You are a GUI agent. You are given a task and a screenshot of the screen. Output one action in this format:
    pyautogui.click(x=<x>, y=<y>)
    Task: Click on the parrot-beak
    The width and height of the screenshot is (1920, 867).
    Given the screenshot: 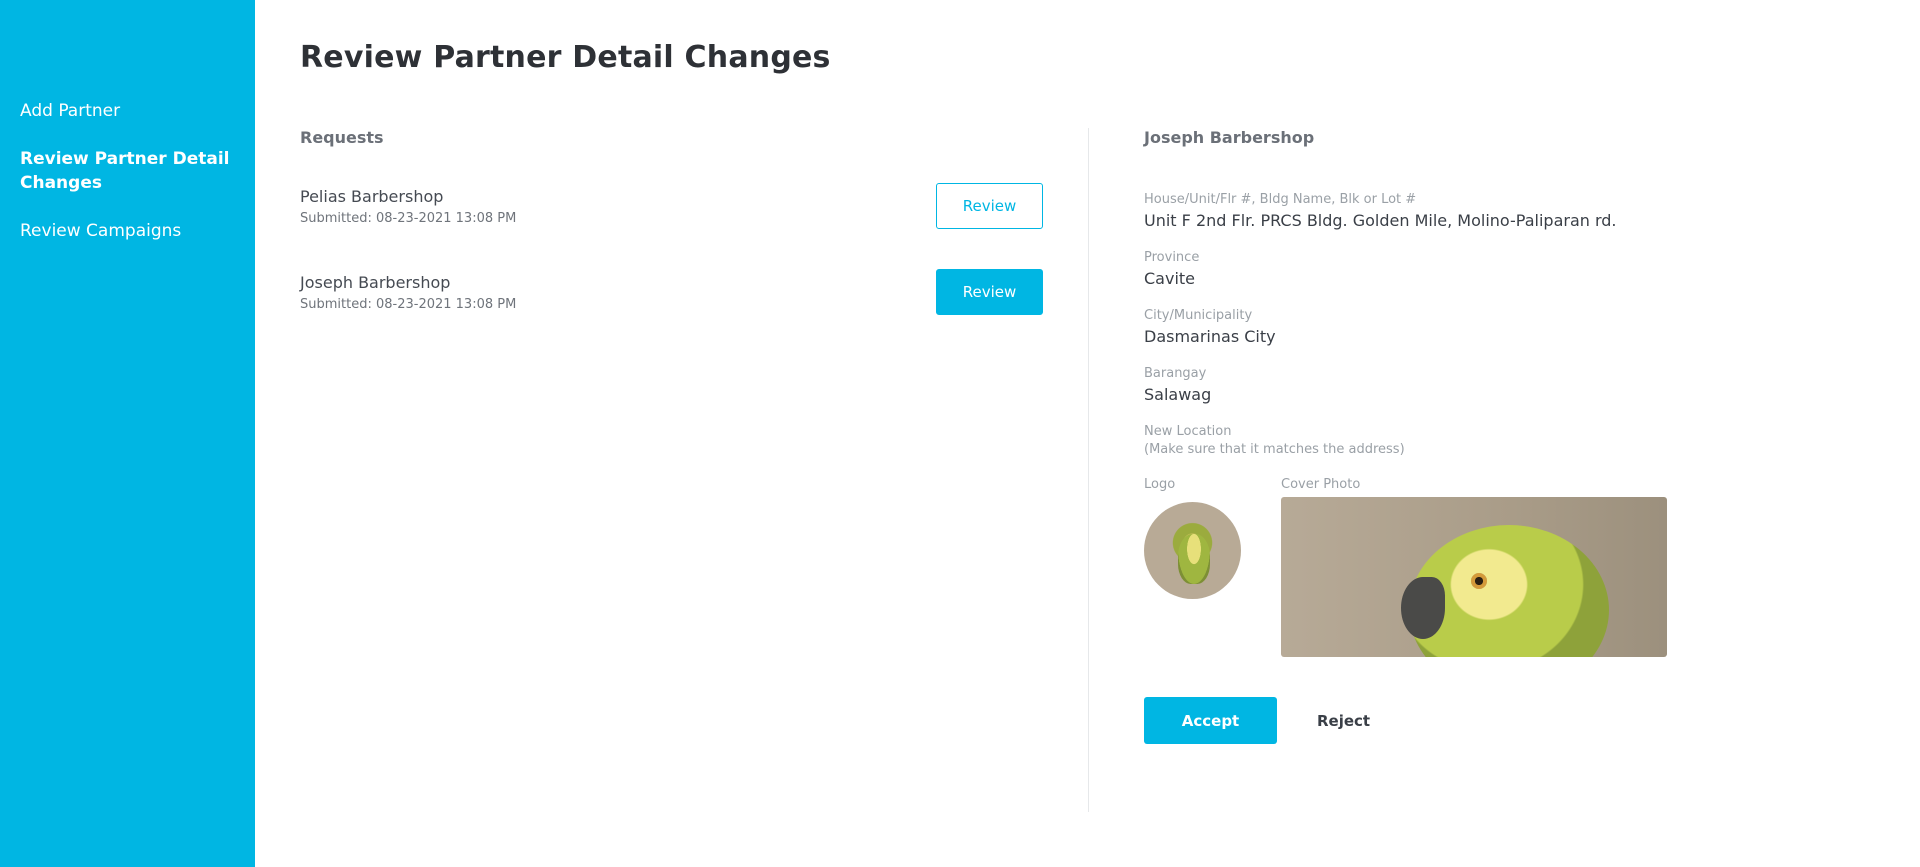 What is the action you would take?
    pyautogui.click(x=1423, y=608)
    